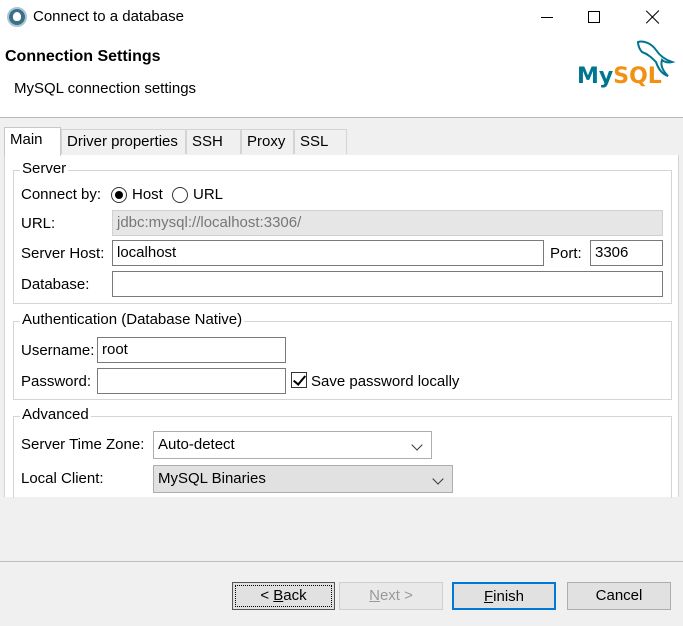 The width and height of the screenshot is (683, 626). I want to click on tab-proxy: Proxy, so click(267, 141).